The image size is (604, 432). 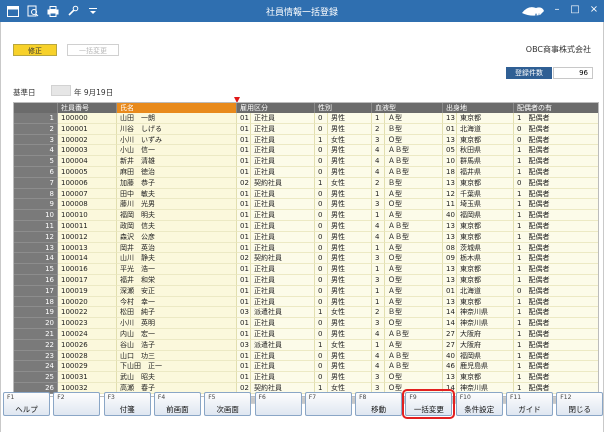 What do you see at coordinates (244, 313) in the screenshot?
I see `table-cell: 03` at bounding box center [244, 313].